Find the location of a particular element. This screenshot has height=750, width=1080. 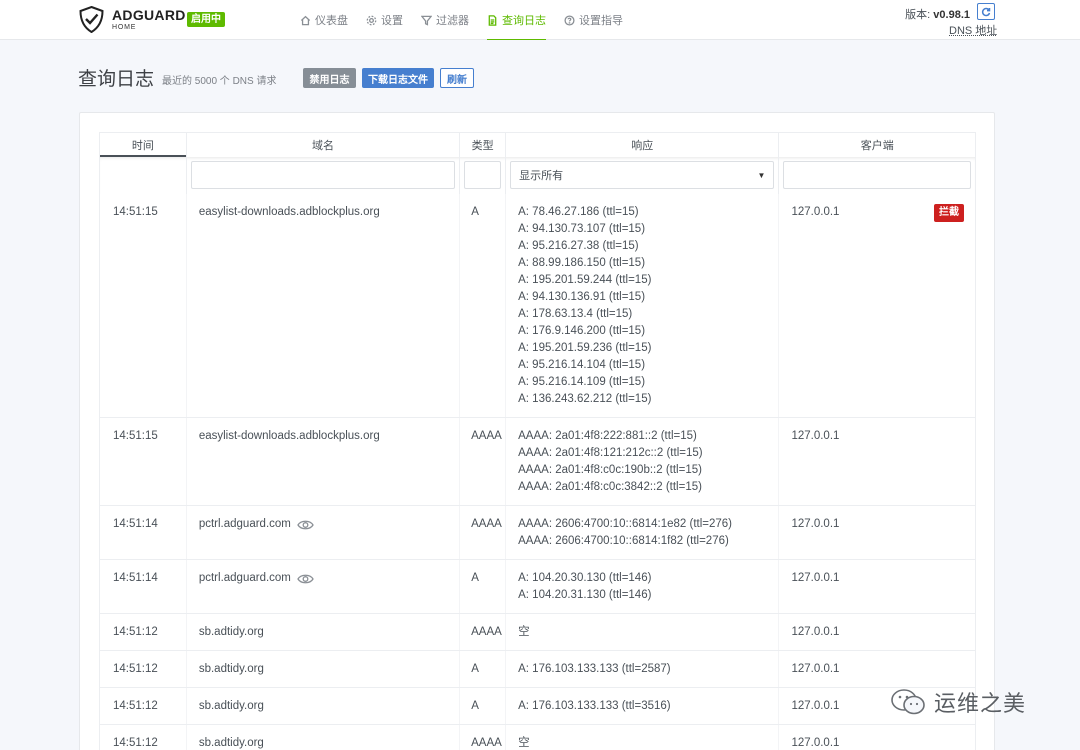

nav-setup-guide: 设置指导 is located at coordinates (593, 20).